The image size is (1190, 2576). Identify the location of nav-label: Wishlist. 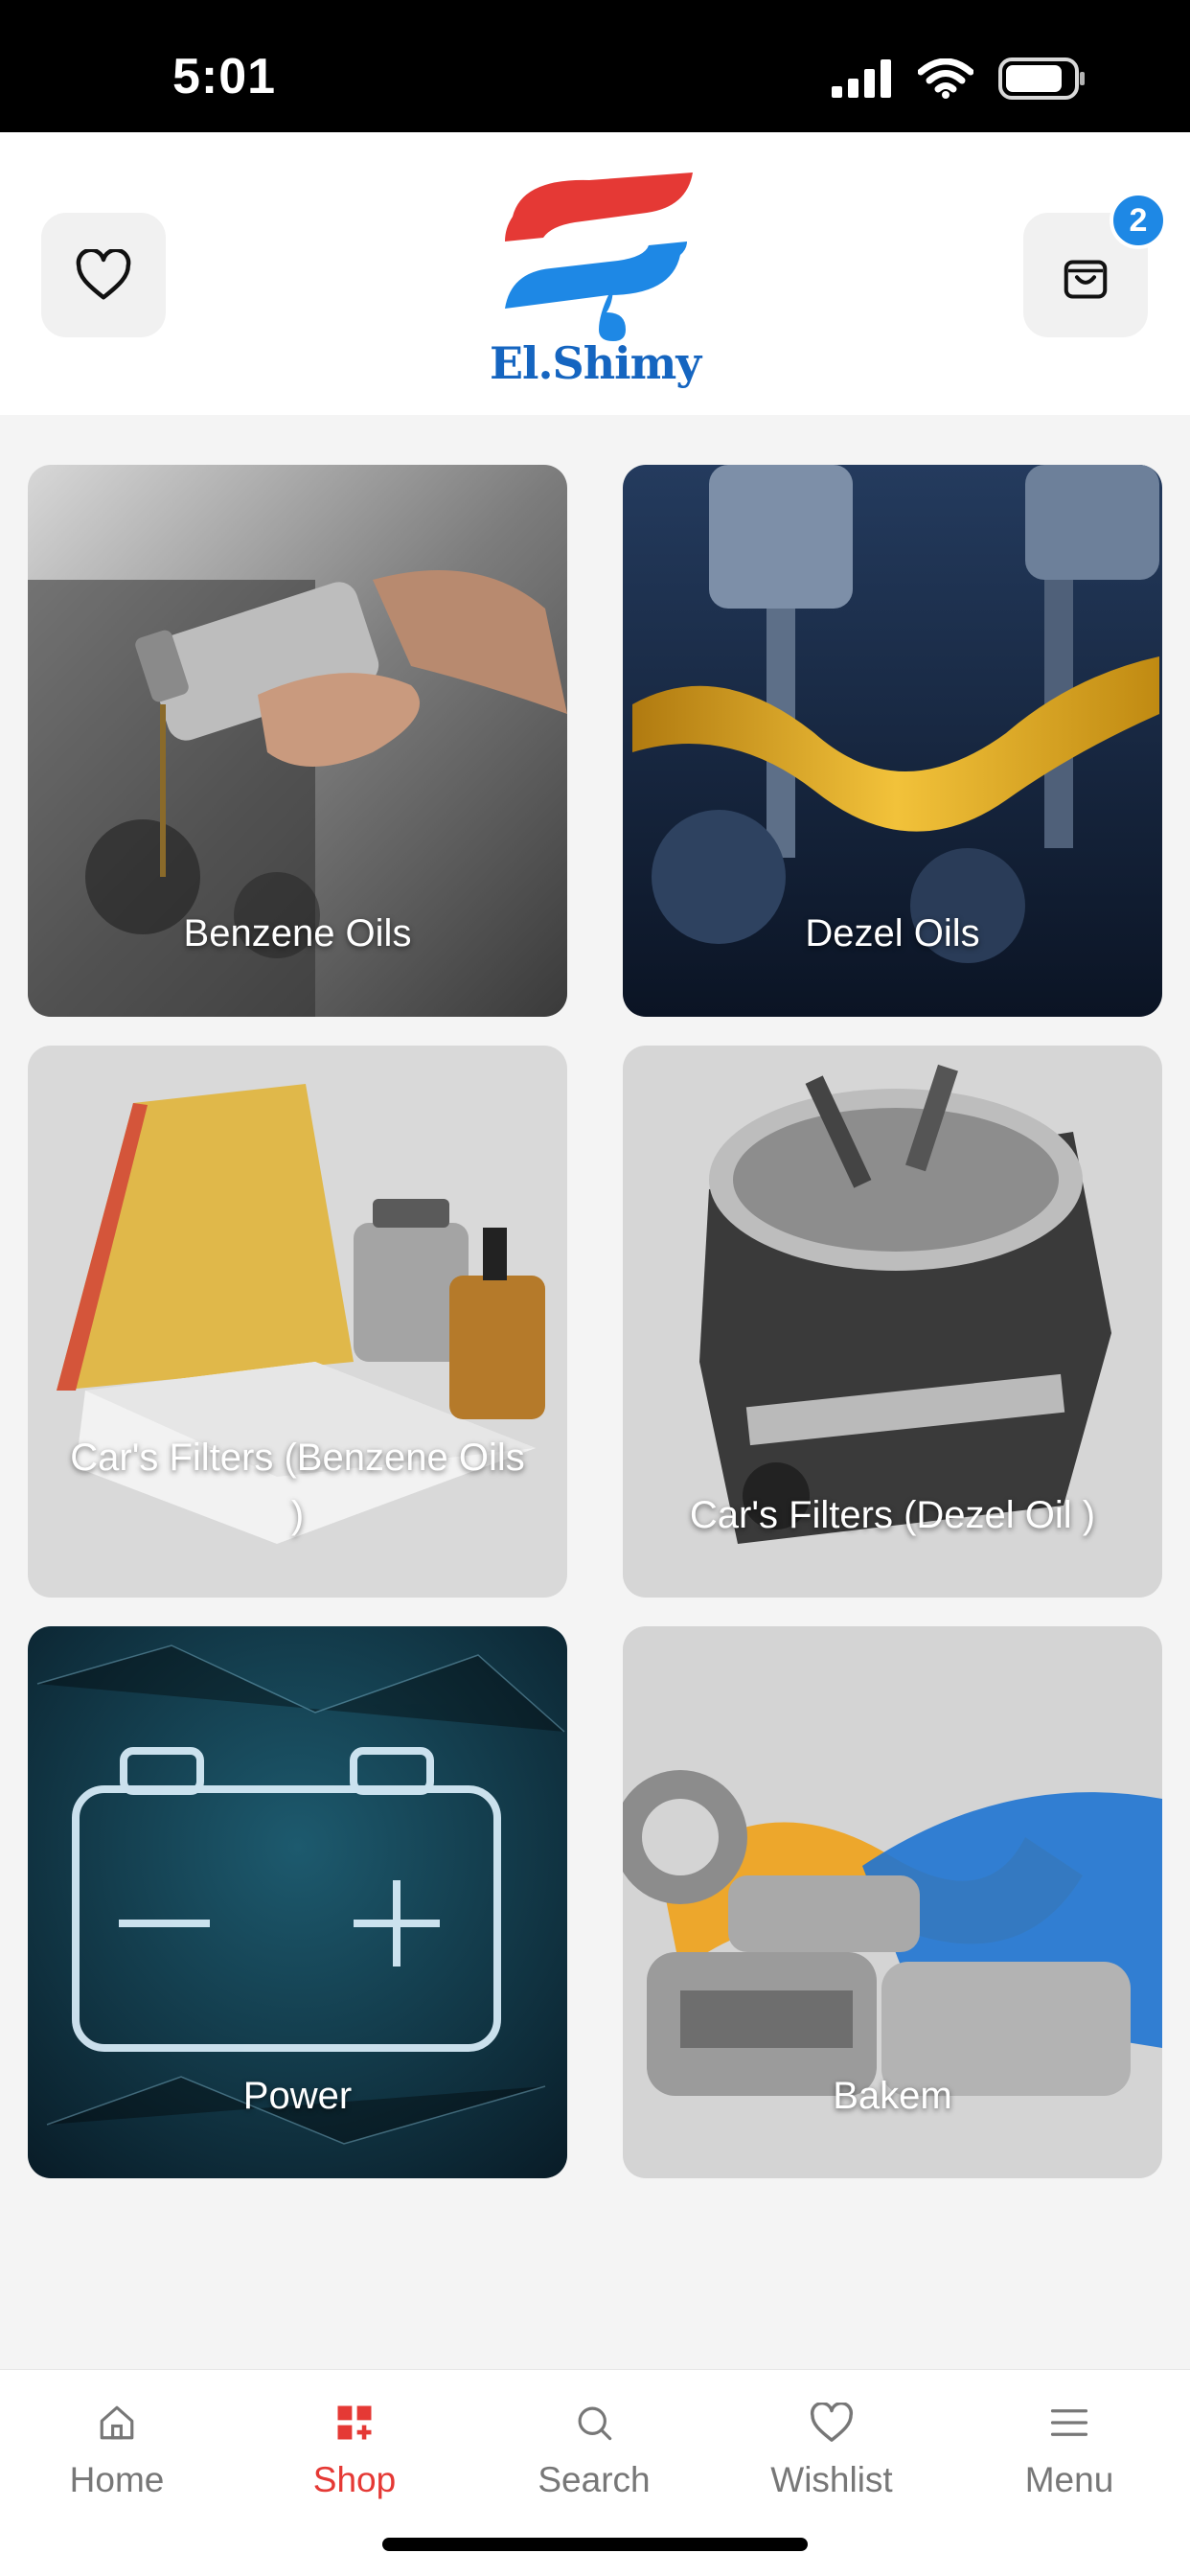
(832, 2479).